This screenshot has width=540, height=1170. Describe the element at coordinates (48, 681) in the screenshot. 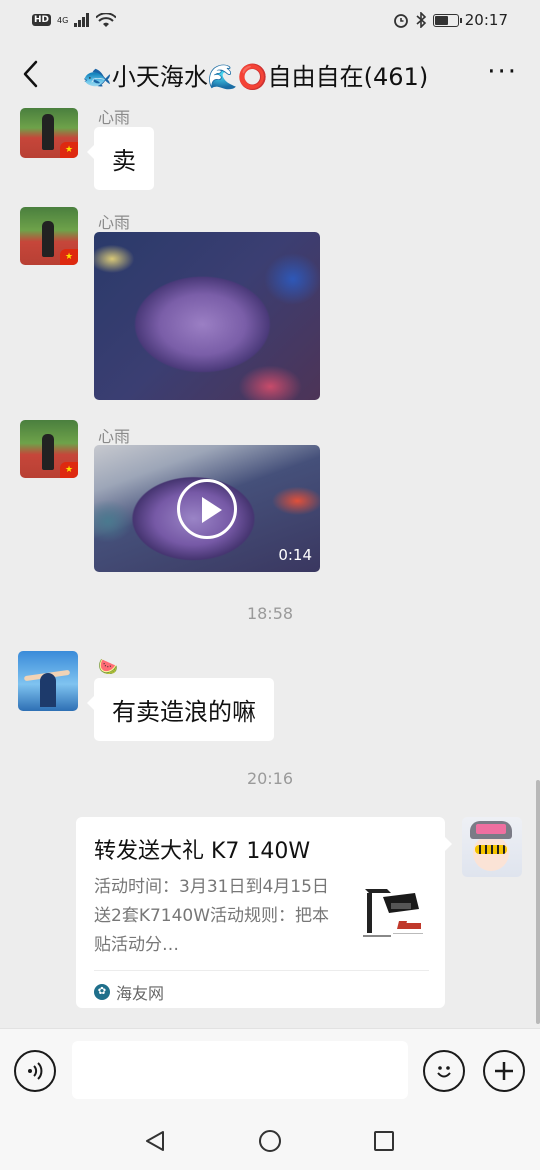

I see `avatar` at that location.